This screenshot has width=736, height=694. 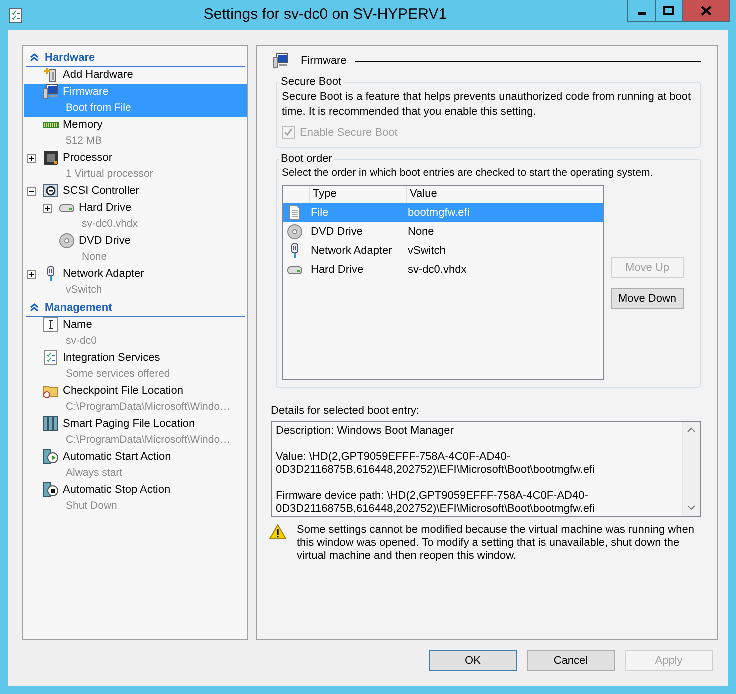 I want to click on tree-item: Hard Drive sv-dc0.vhdx, so click(x=143, y=216).